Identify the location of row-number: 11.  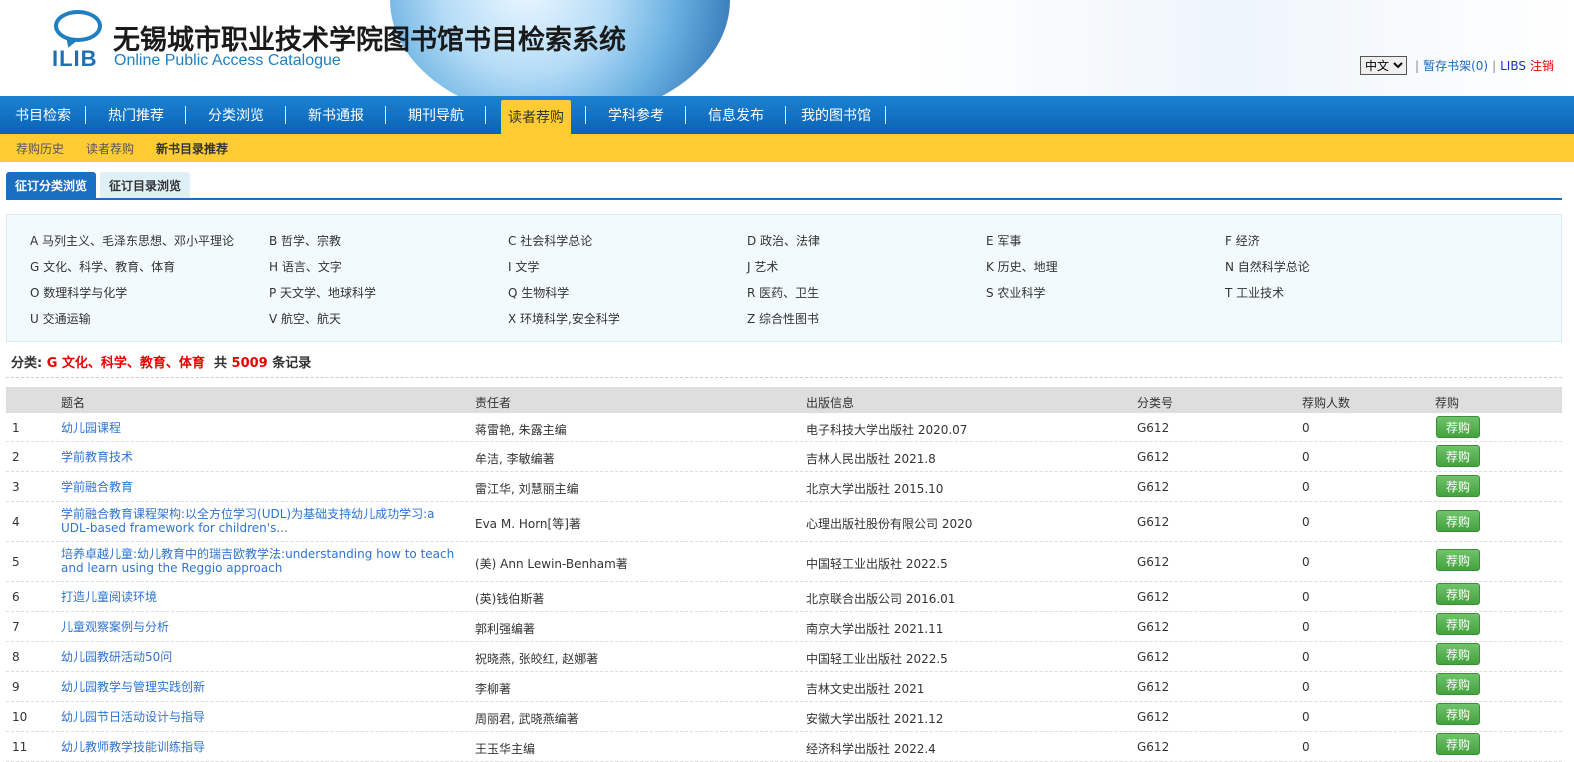
(20, 747).